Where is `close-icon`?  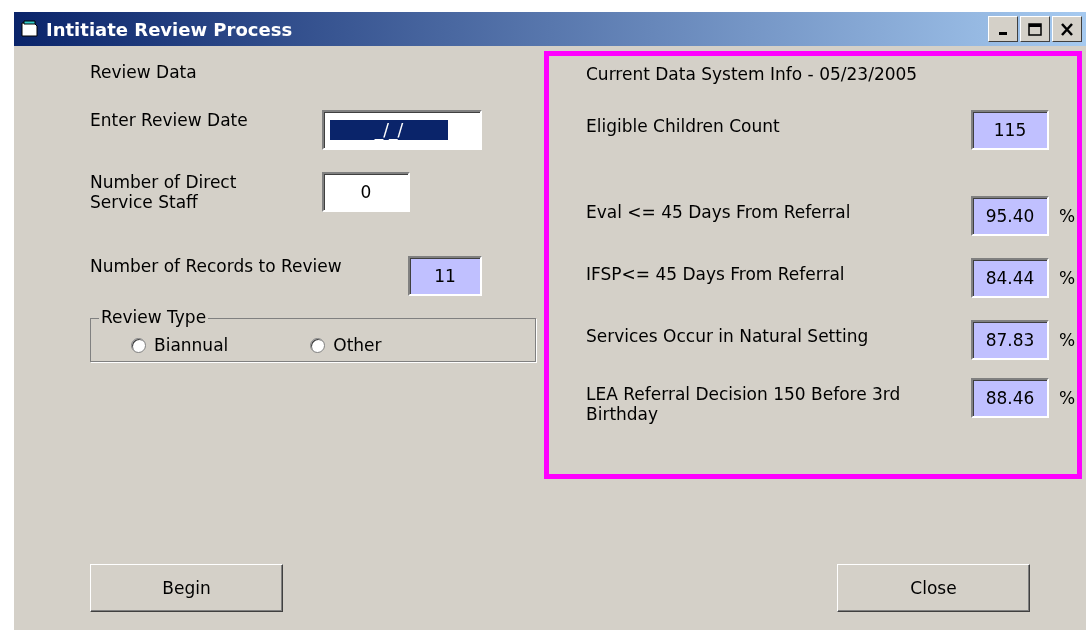 close-icon is located at coordinates (1067, 29).